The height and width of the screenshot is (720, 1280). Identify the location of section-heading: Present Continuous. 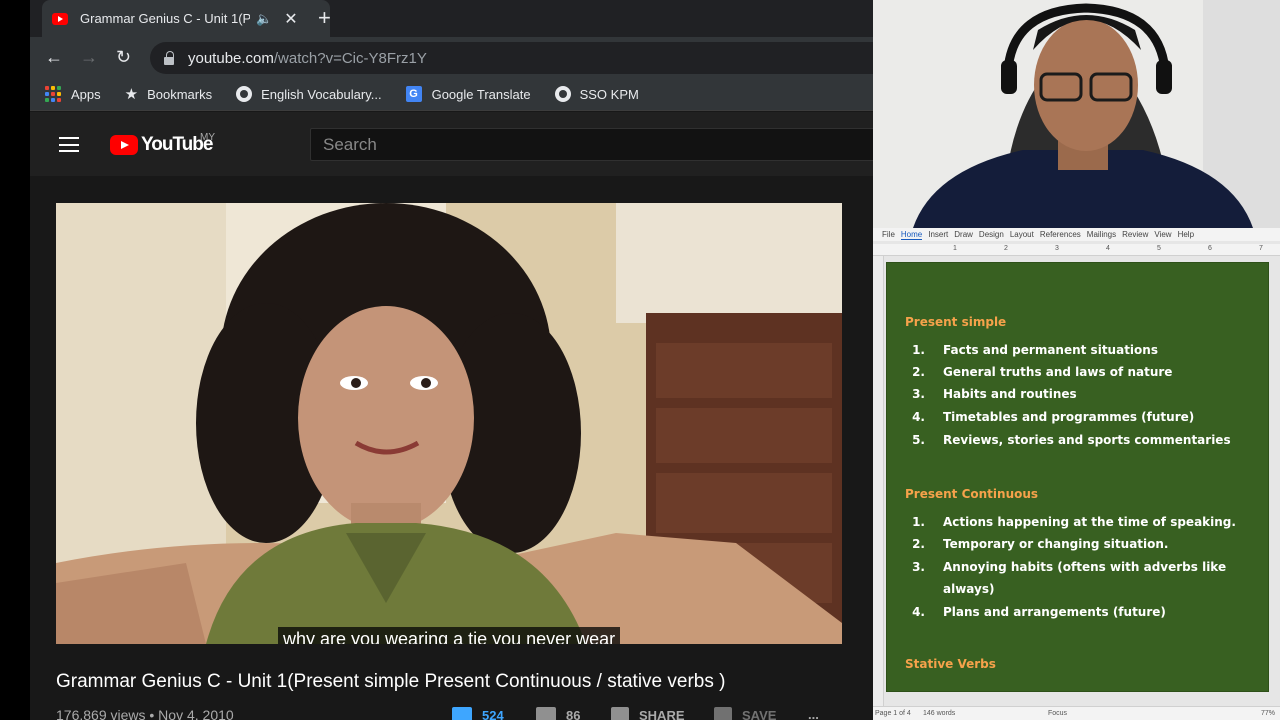
(972, 494).